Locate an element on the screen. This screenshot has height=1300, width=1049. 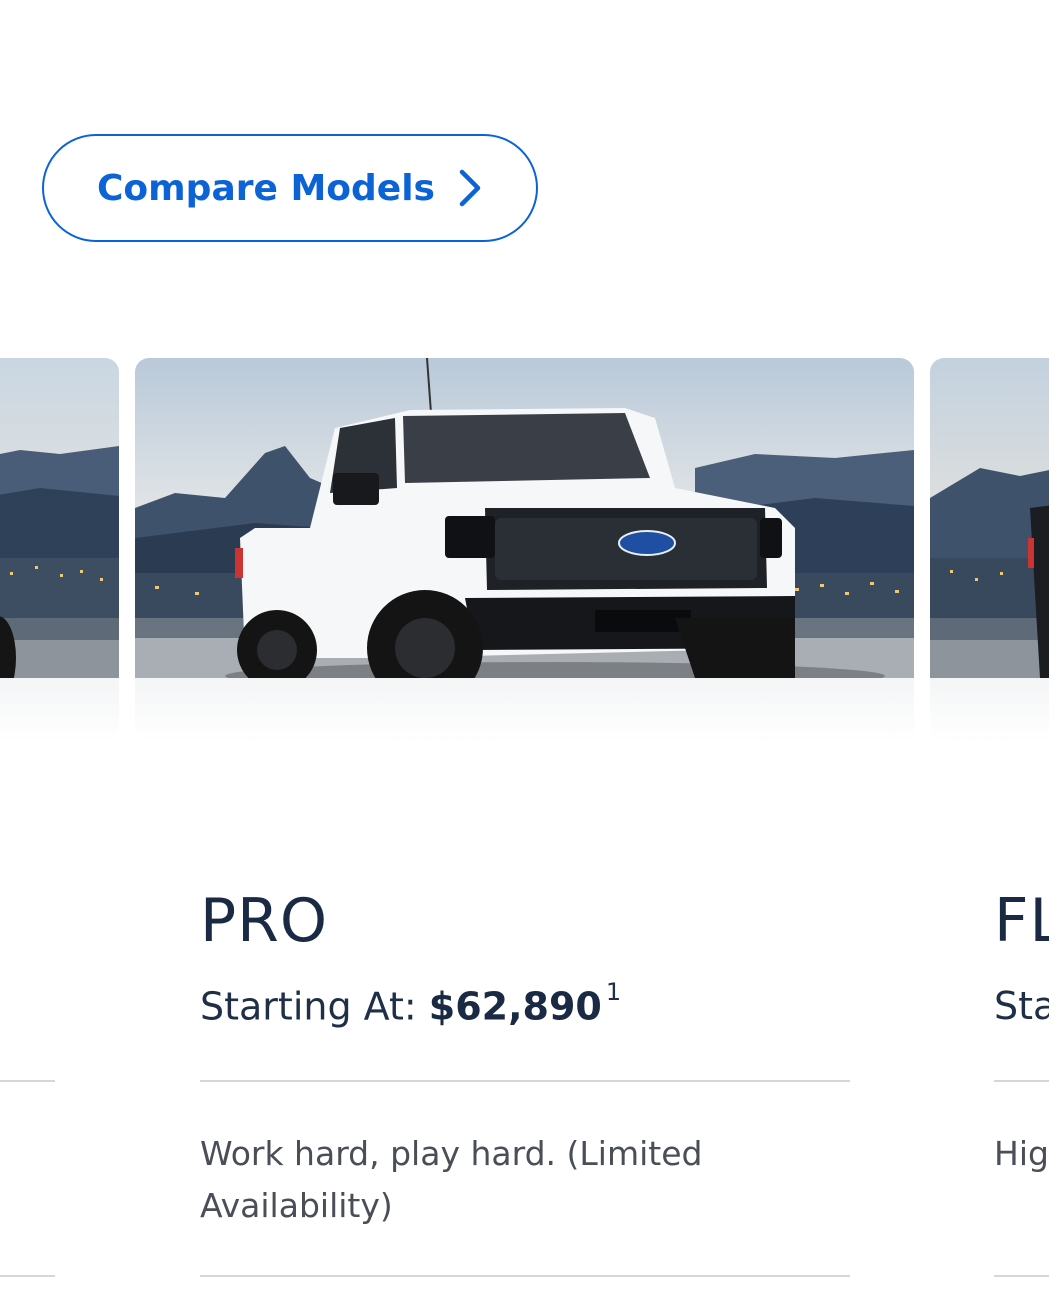
chevron-right-icon is located at coordinates (470, 188).